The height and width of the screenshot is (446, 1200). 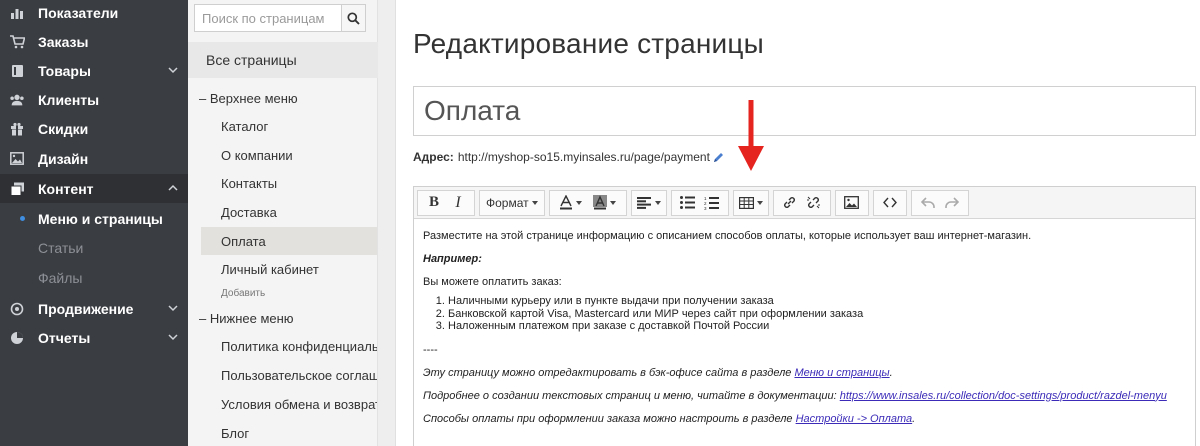 What do you see at coordinates (492, 282) in the screenshot?
I see `pay-label: Вы можете оплатить заказ:` at bounding box center [492, 282].